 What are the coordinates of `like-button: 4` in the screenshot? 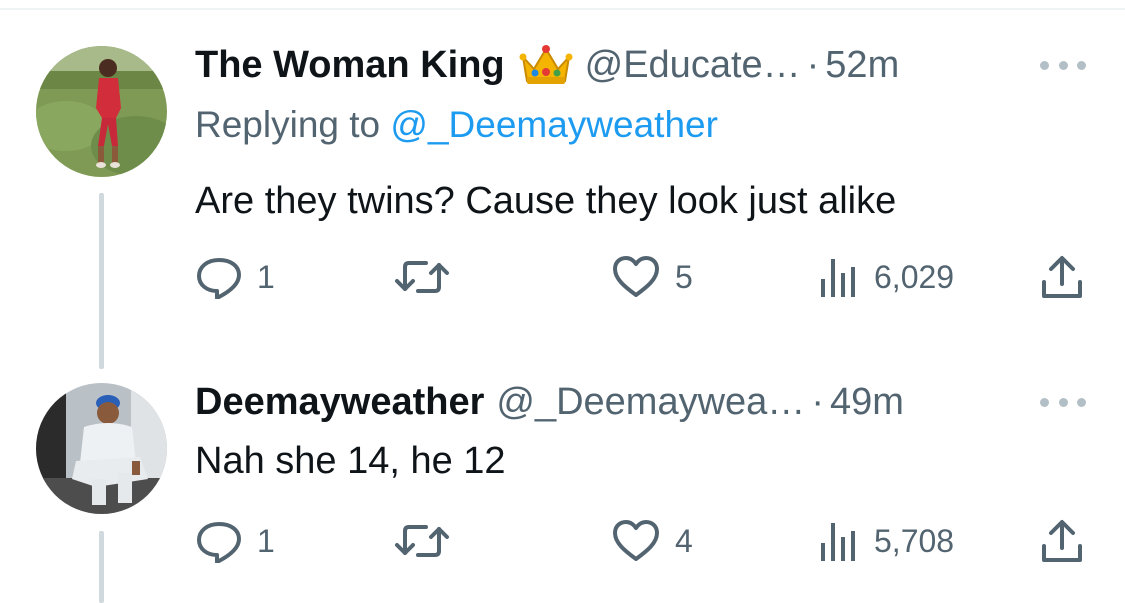 It's located at (652, 541).